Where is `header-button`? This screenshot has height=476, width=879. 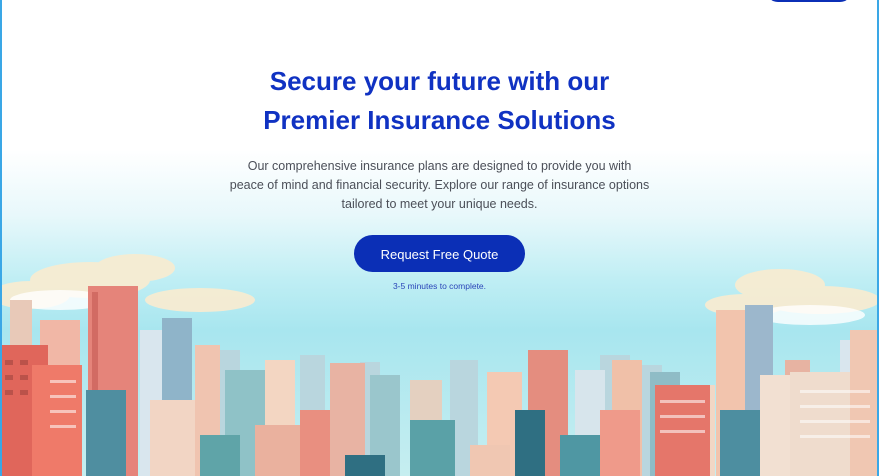
header-button is located at coordinates (809, 1).